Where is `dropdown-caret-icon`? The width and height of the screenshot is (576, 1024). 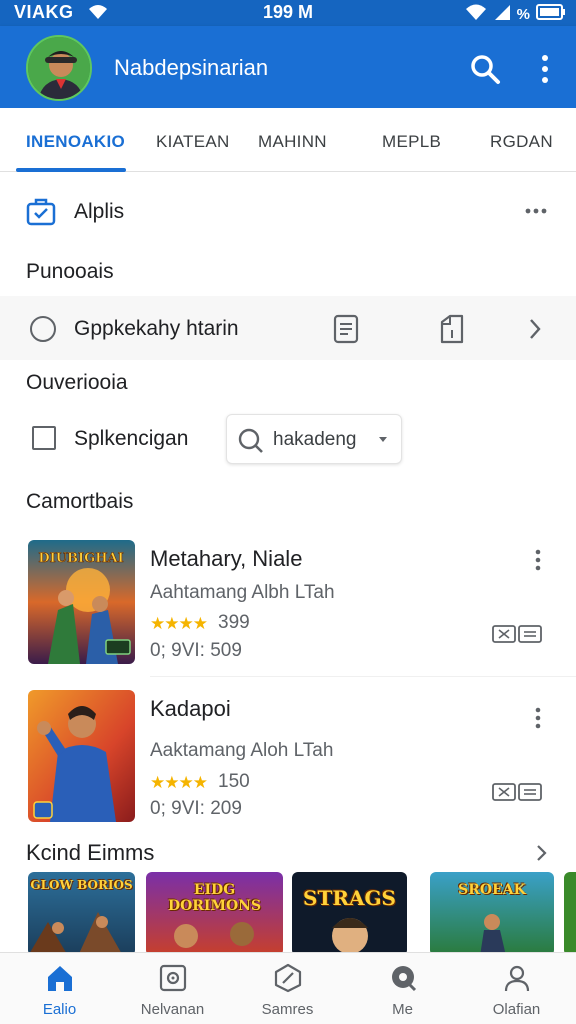
dropdown-caret-icon is located at coordinates (383, 439).